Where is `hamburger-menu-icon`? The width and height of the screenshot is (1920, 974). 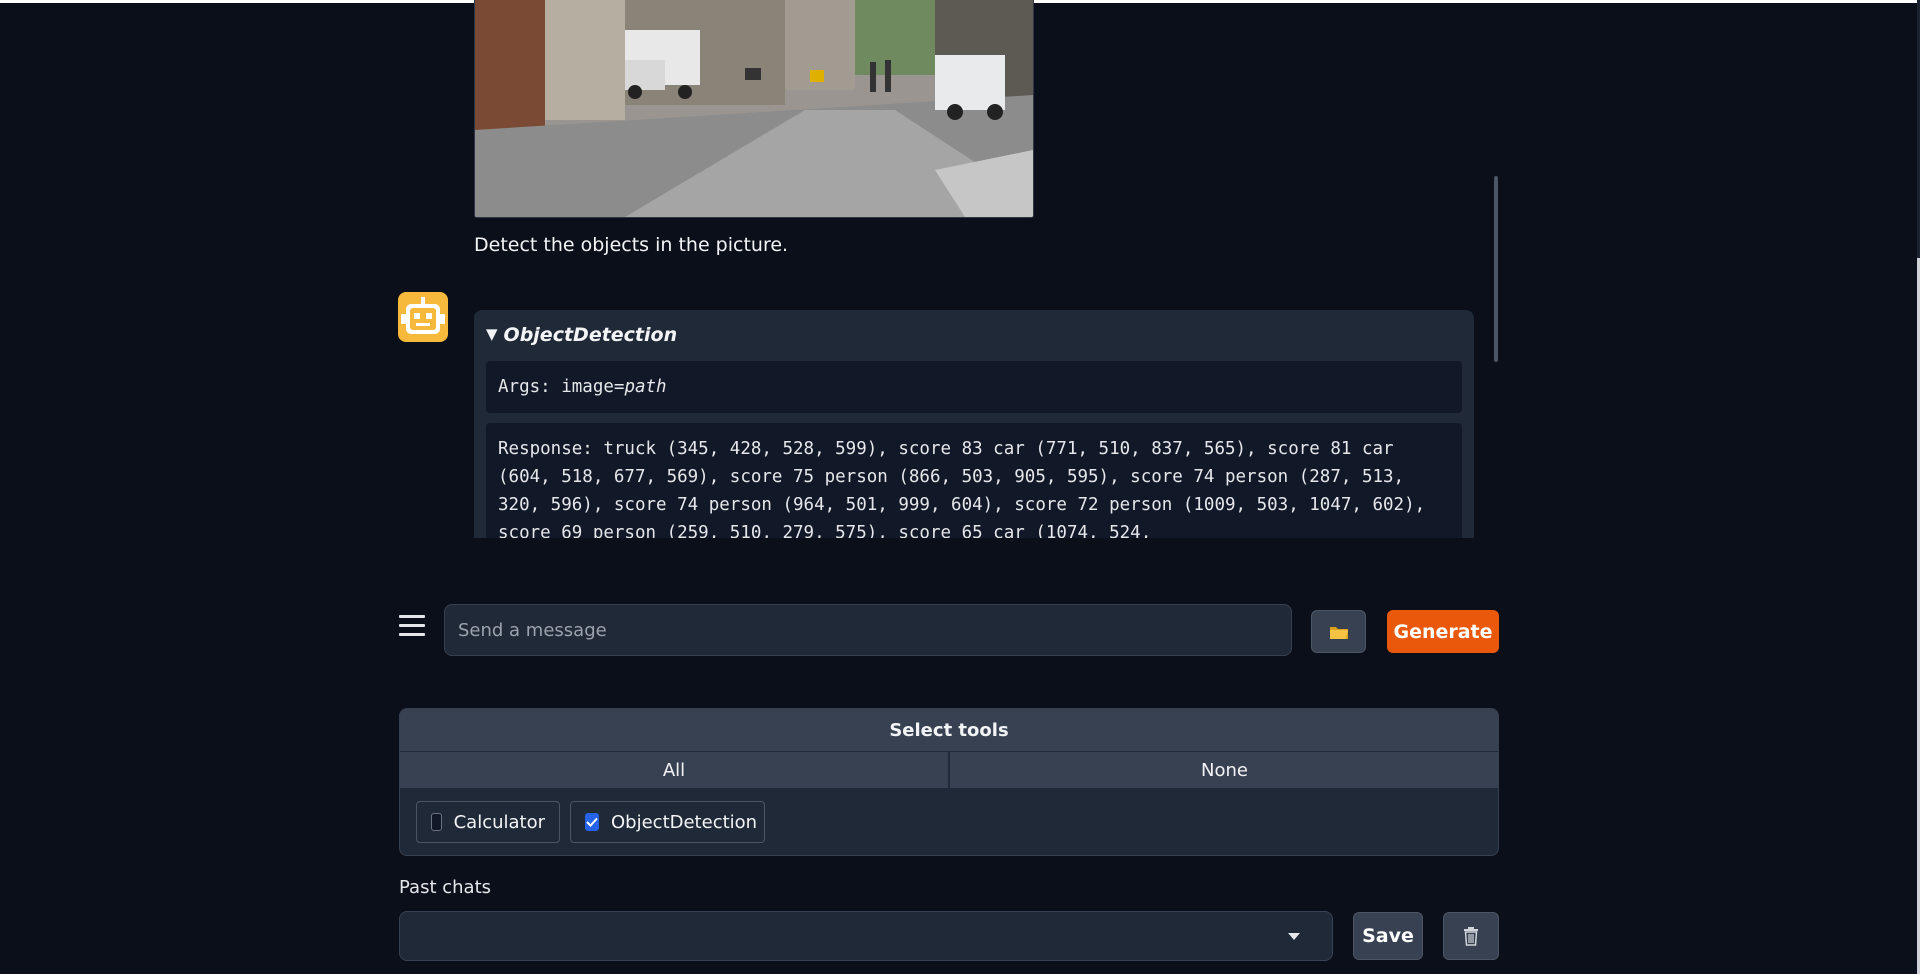 hamburger-menu-icon is located at coordinates (412, 628).